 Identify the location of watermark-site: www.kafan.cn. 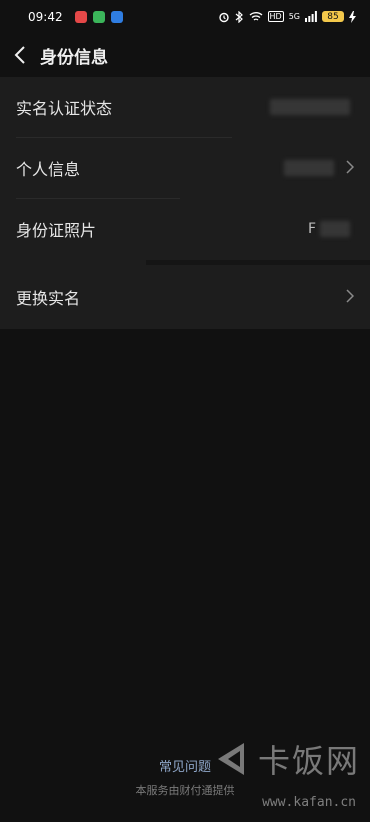
(309, 802).